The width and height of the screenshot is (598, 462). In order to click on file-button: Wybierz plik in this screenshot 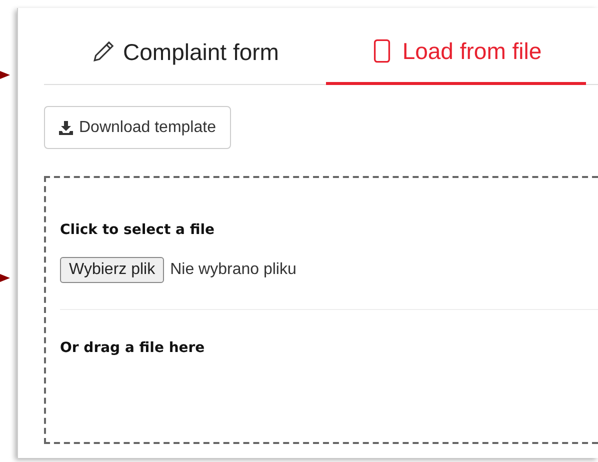, I will do `click(112, 270)`.